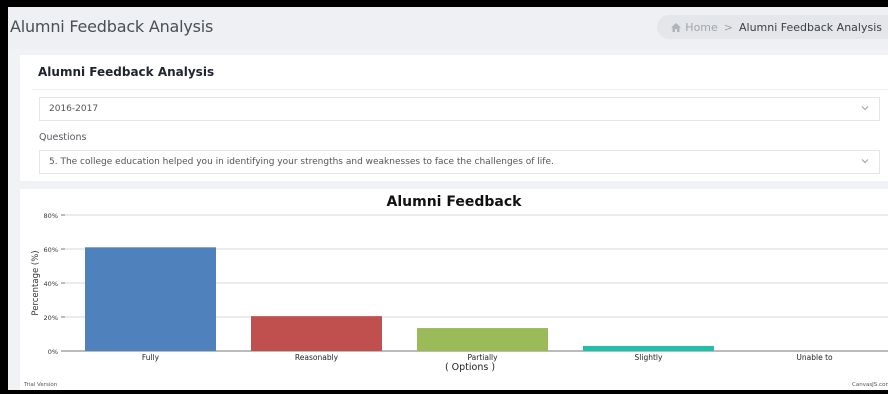  I want to click on chart-title: Alumni Feedback, so click(455, 202).